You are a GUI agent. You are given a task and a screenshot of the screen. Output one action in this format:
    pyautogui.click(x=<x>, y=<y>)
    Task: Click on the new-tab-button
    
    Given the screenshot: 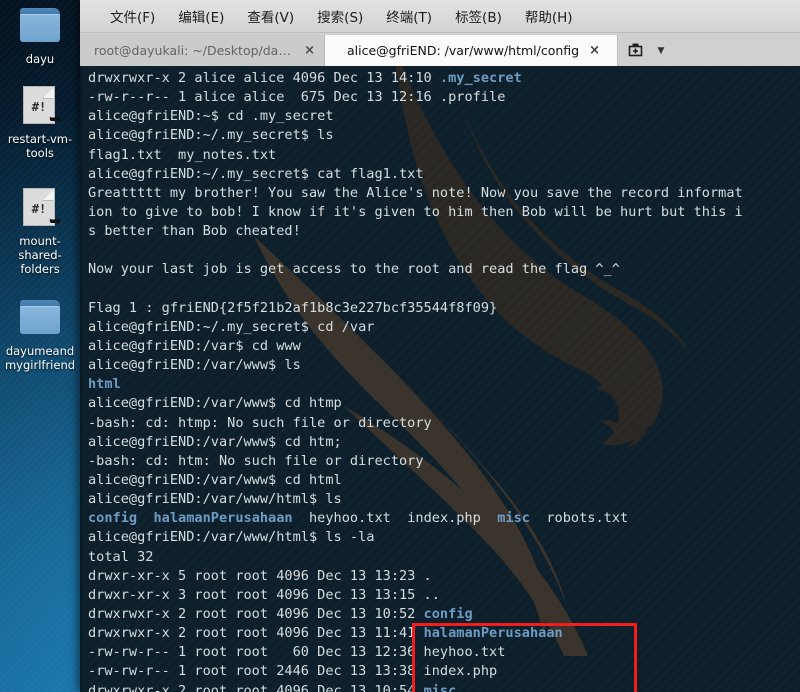 What is the action you would take?
    pyautogui.click(x=635, y=50)
    